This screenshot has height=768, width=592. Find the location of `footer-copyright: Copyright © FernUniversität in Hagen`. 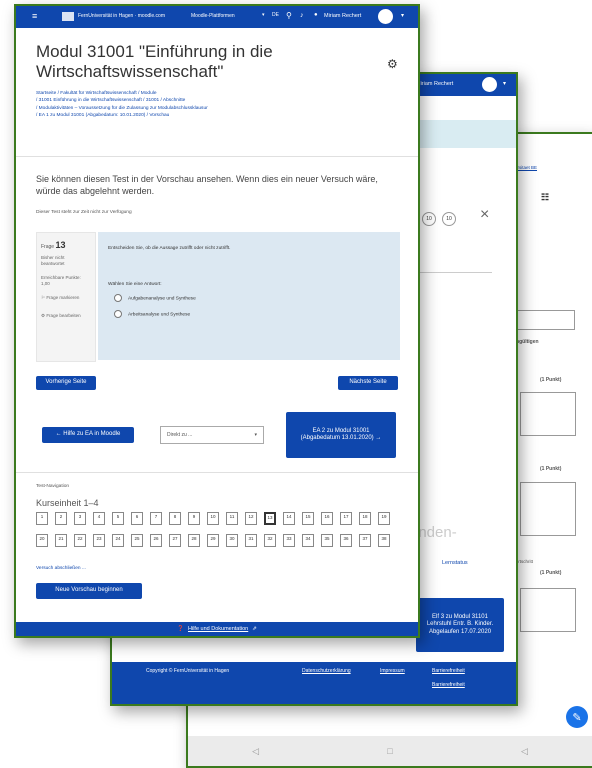

footer-copyright: Copyright © FernUniversität in Hagen is located at coordinates (188, 671).